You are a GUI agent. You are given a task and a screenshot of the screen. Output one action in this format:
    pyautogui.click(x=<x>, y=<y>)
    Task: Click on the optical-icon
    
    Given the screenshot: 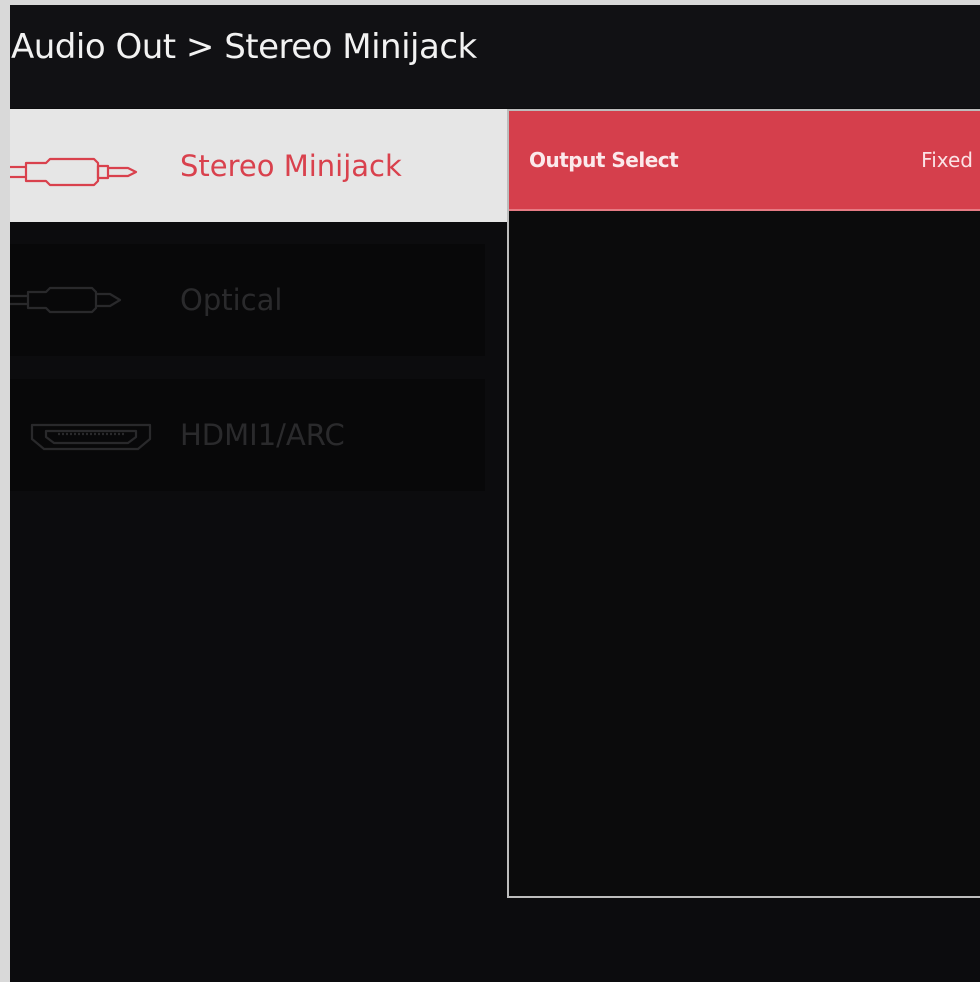 What is the action you would take?
    pyautogui.click(x=85, y=300)
    